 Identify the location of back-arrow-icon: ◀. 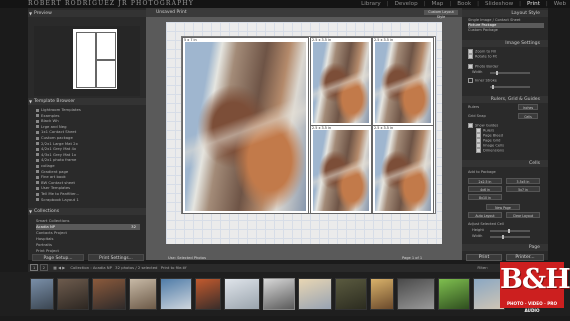
(59, 267).